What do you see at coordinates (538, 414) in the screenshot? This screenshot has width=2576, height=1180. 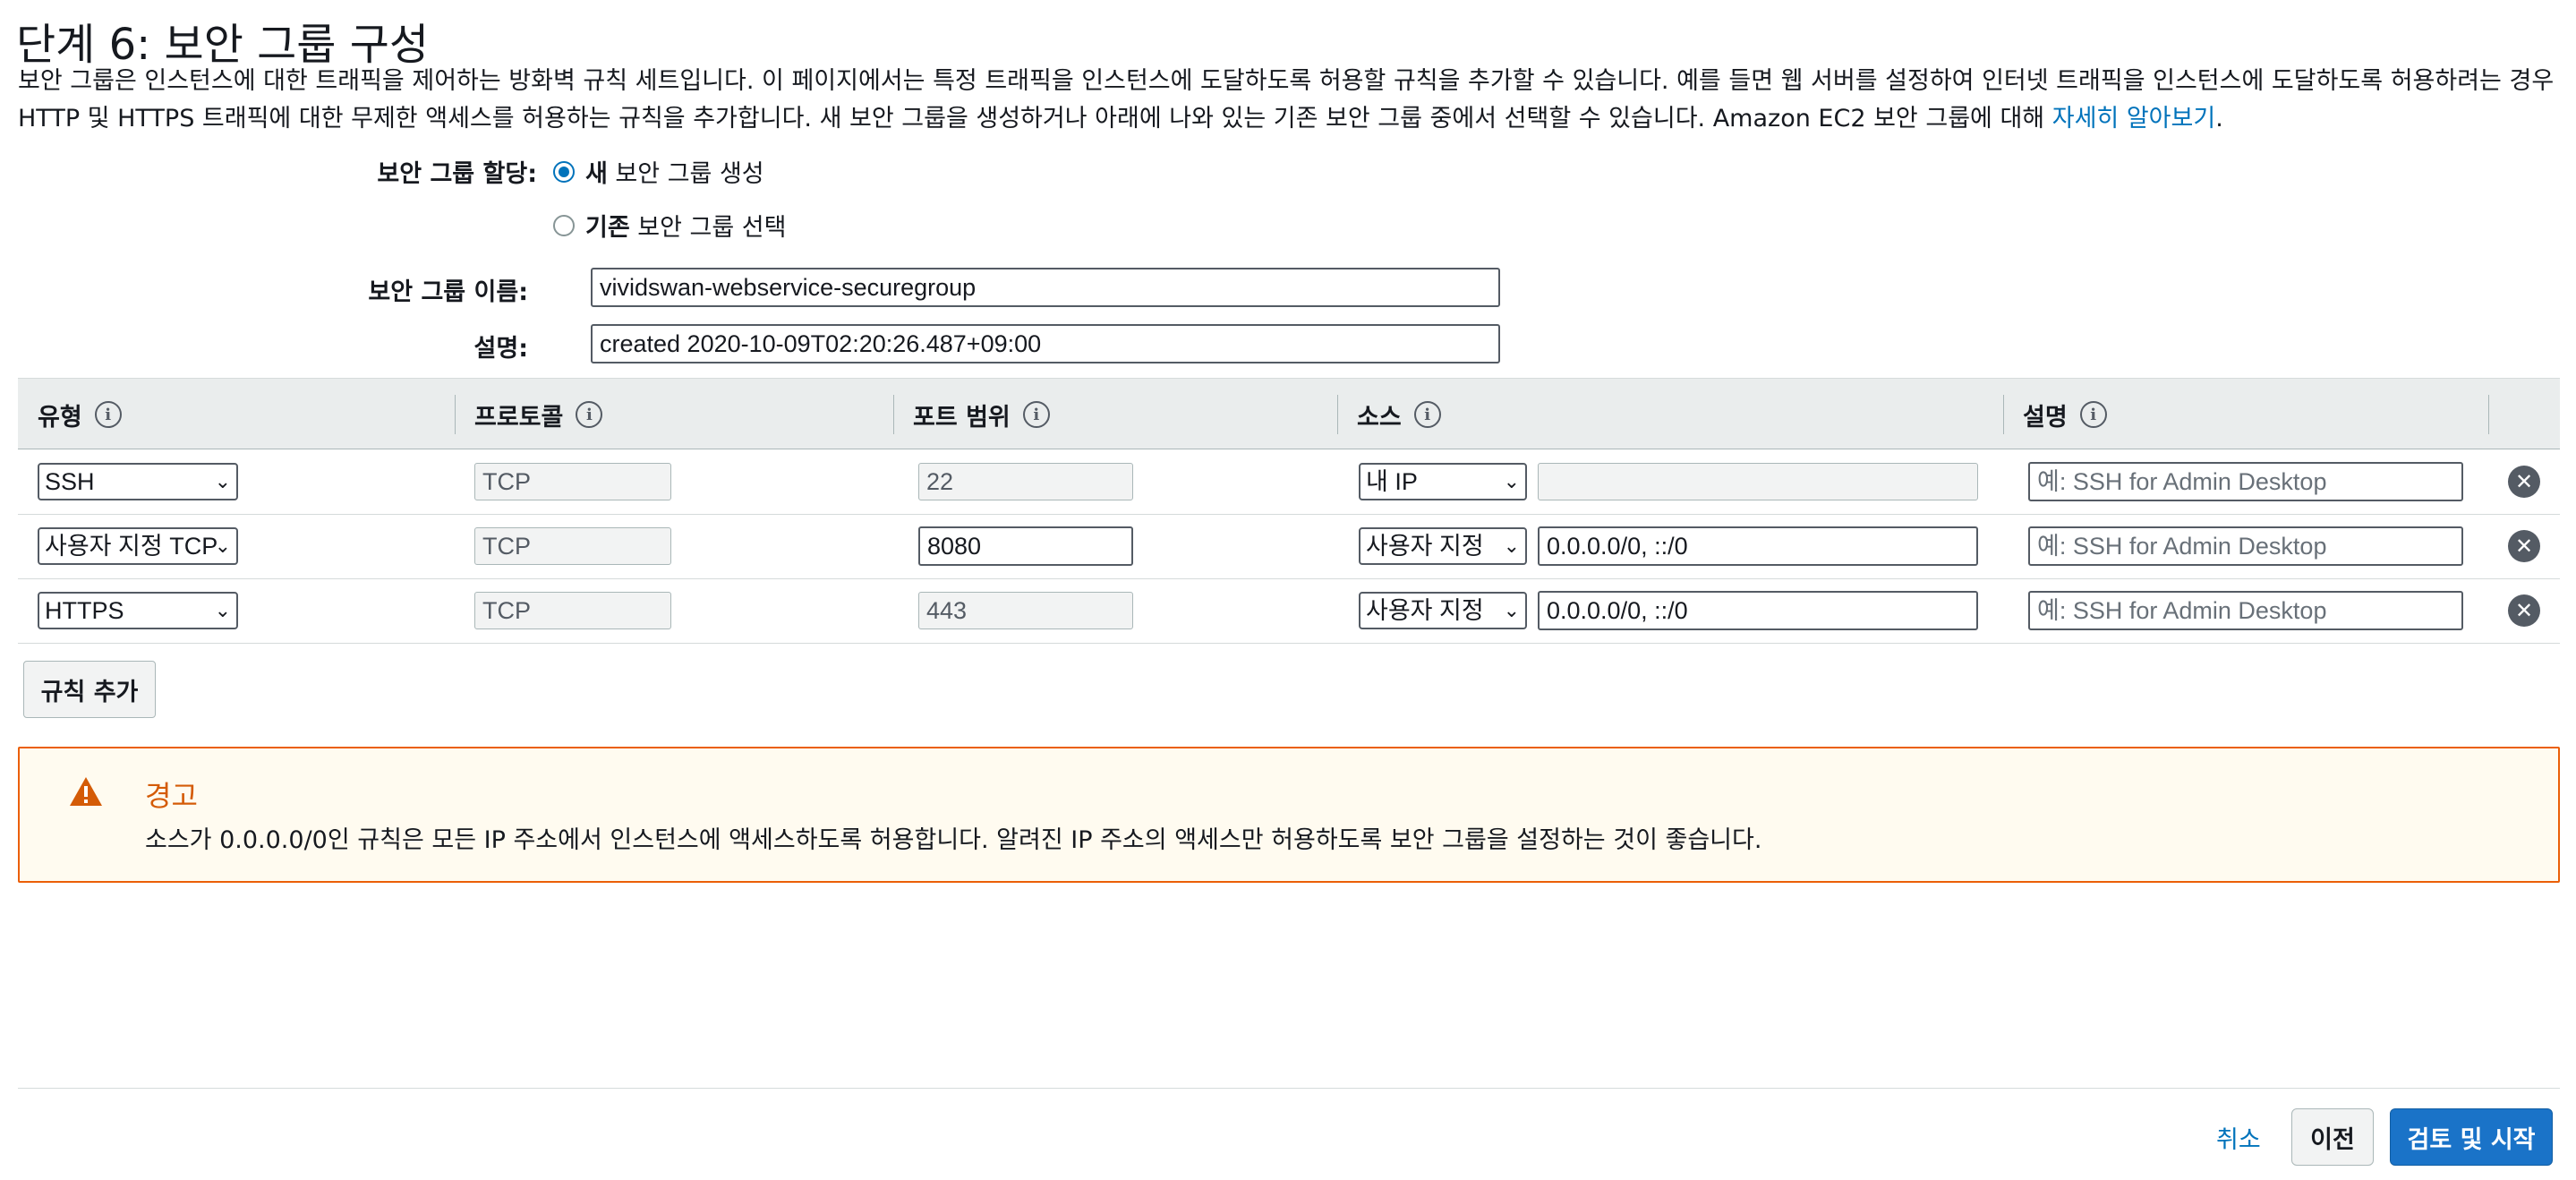 I see `header-protocol: 프로토콜 i` at bounding box center [538, 414].